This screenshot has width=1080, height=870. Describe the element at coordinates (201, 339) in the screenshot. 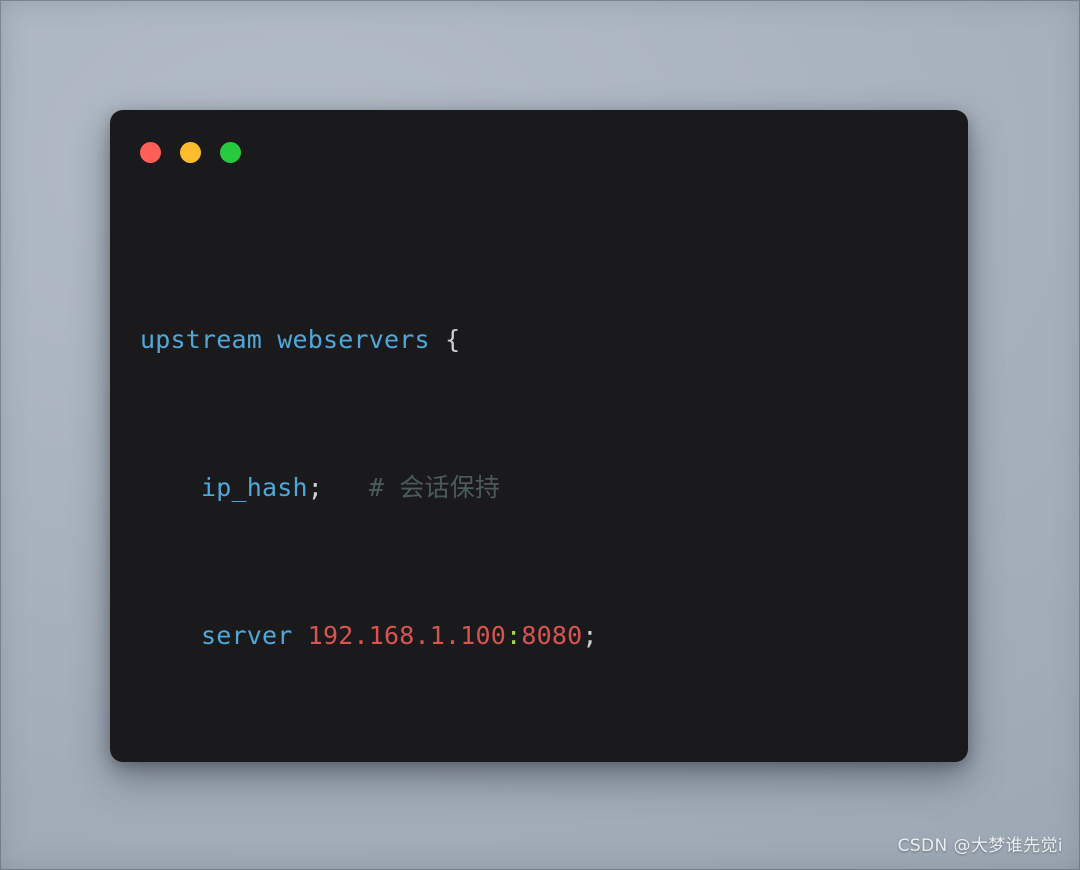

I see `token-keyword: upstream` at that location.